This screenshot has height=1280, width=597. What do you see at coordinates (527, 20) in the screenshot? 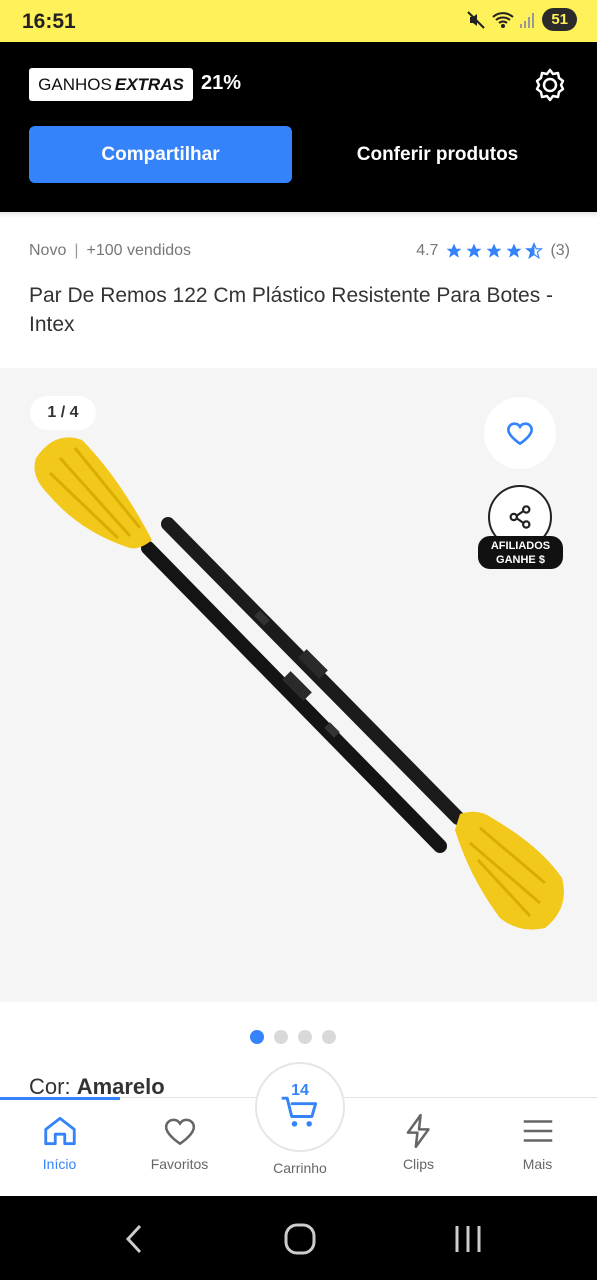
I see `signal-icon` at bounding box center [527, 20].